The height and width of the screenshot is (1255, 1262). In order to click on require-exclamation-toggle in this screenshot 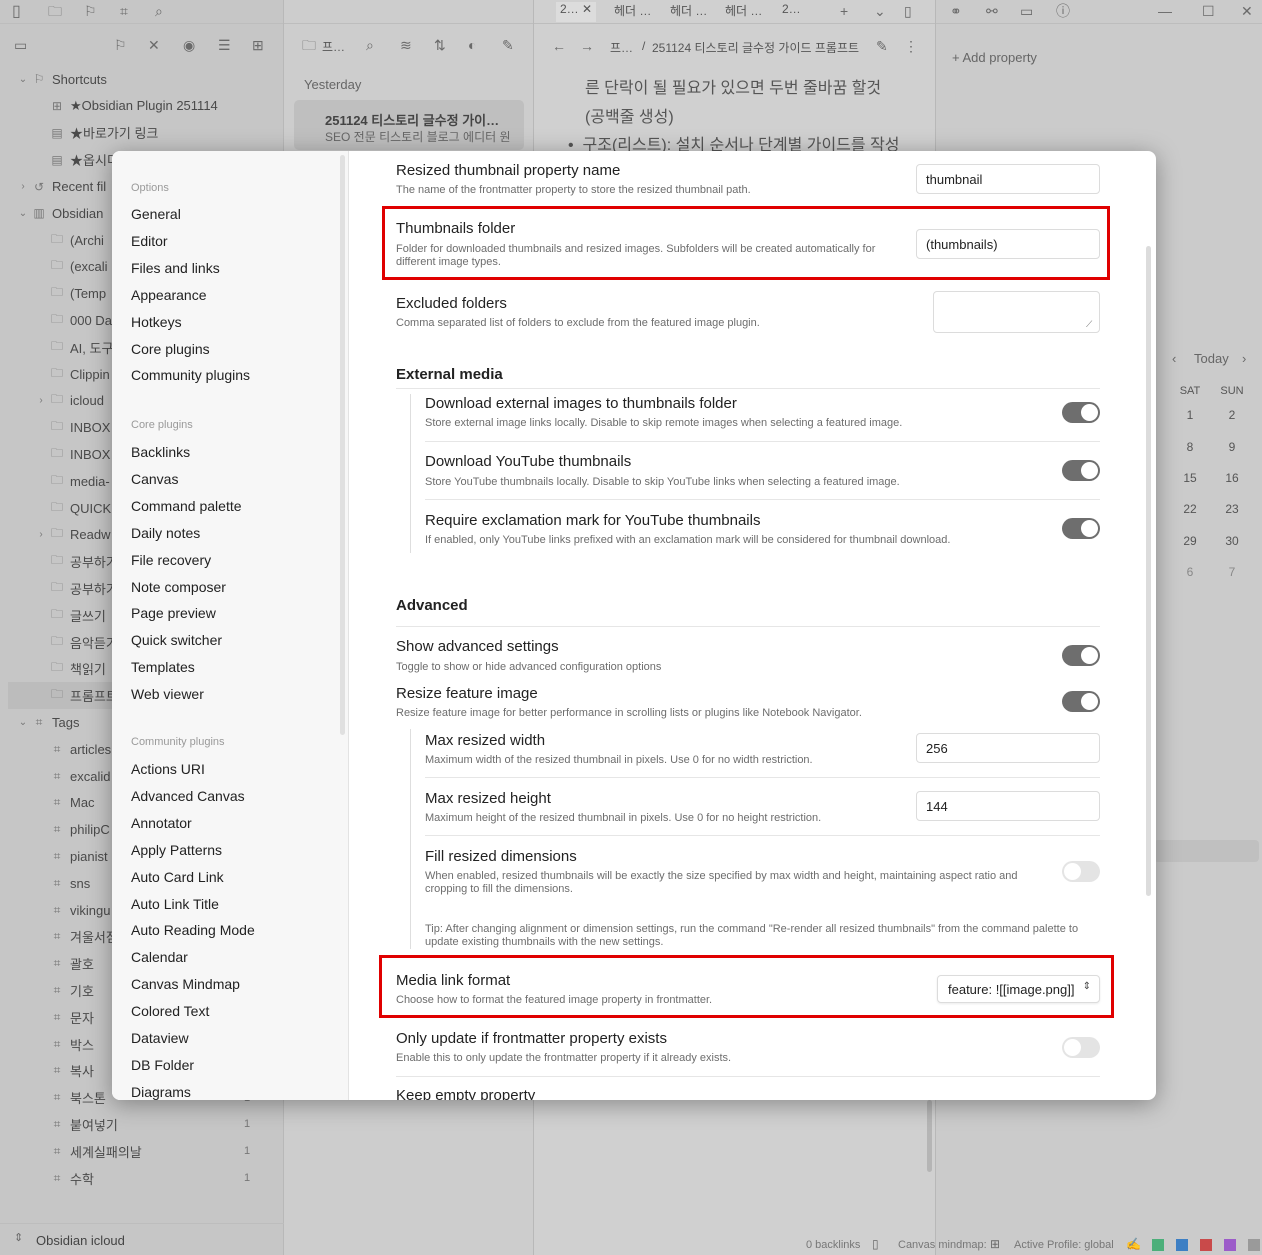, I will do `click(1081, 528)`.